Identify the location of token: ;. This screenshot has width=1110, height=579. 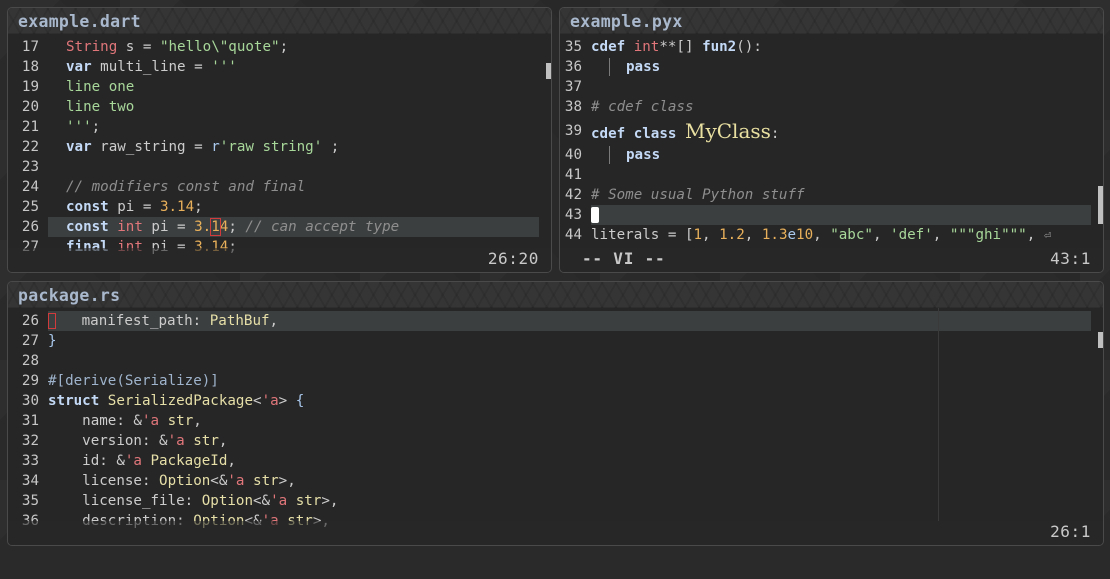
(237, 227).